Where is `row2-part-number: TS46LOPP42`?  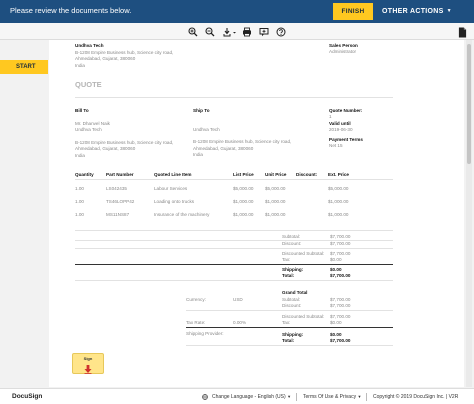 row2-part-number: TS46LOPP42 is located at coordinates (120, 201).